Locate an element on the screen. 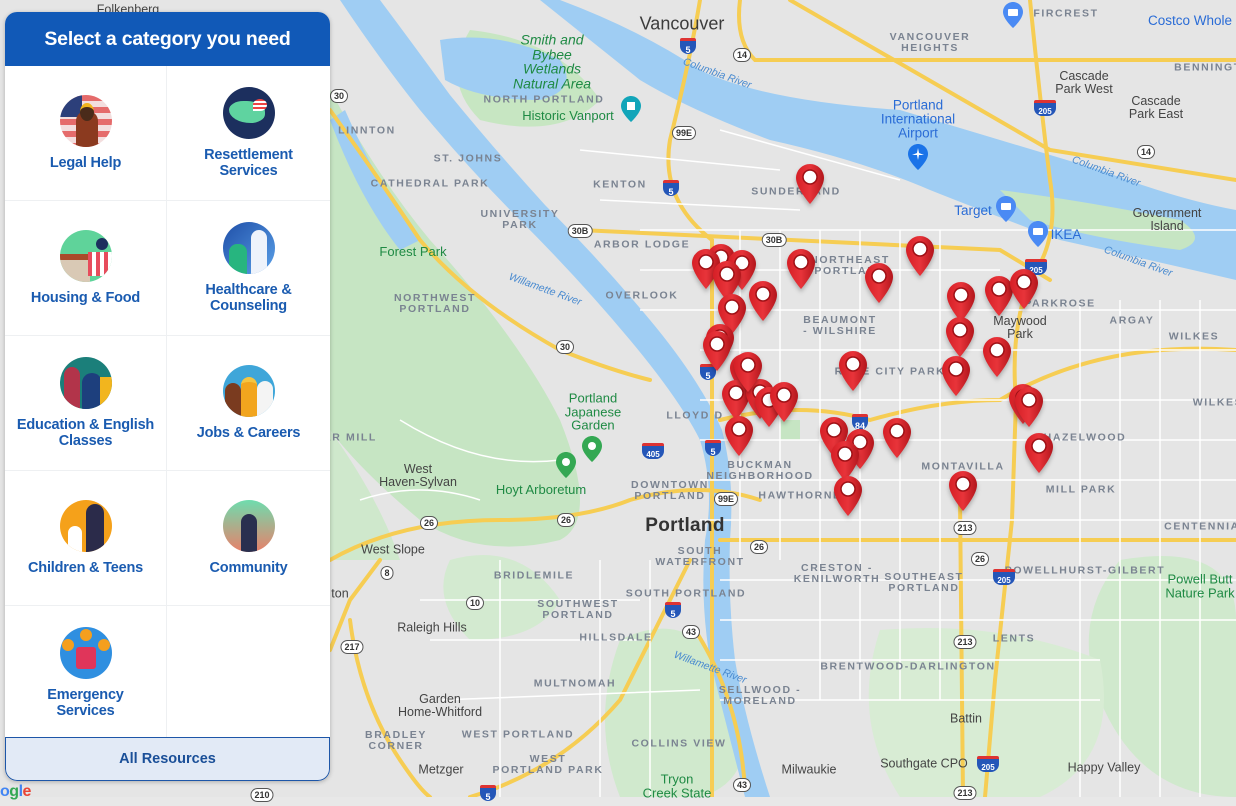  ikea-shopping-icon is located at coordinates (1038, 234).